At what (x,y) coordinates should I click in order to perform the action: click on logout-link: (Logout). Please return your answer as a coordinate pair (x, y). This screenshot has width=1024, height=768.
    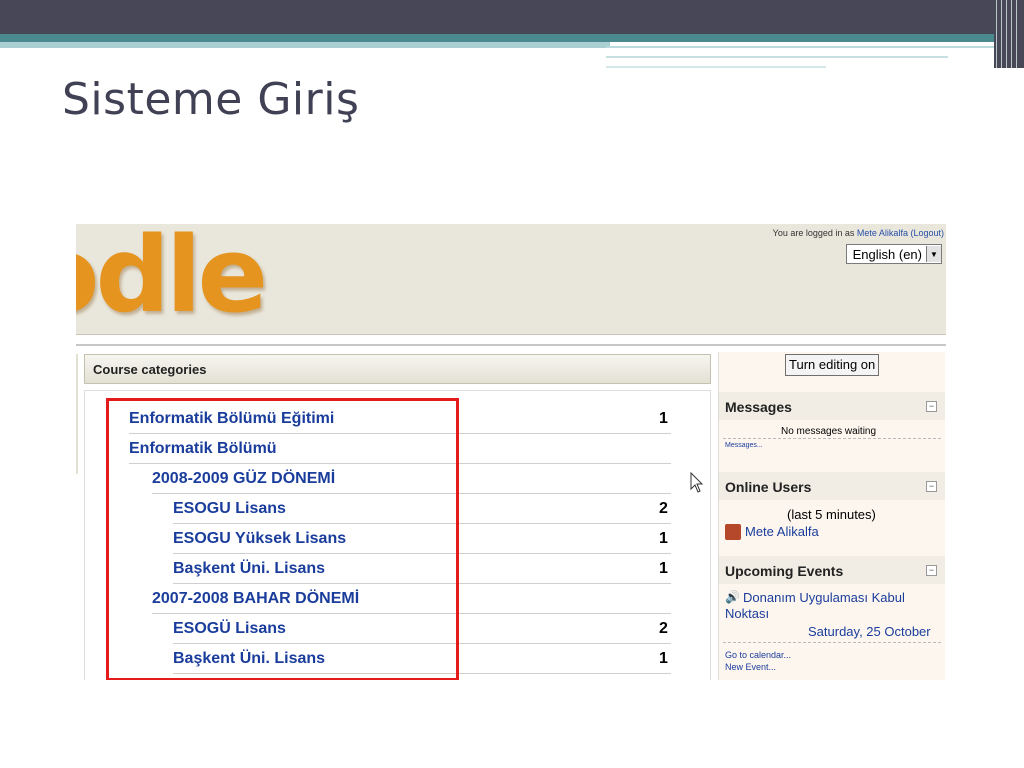
    Looking at the image, I should click on (927, 233).